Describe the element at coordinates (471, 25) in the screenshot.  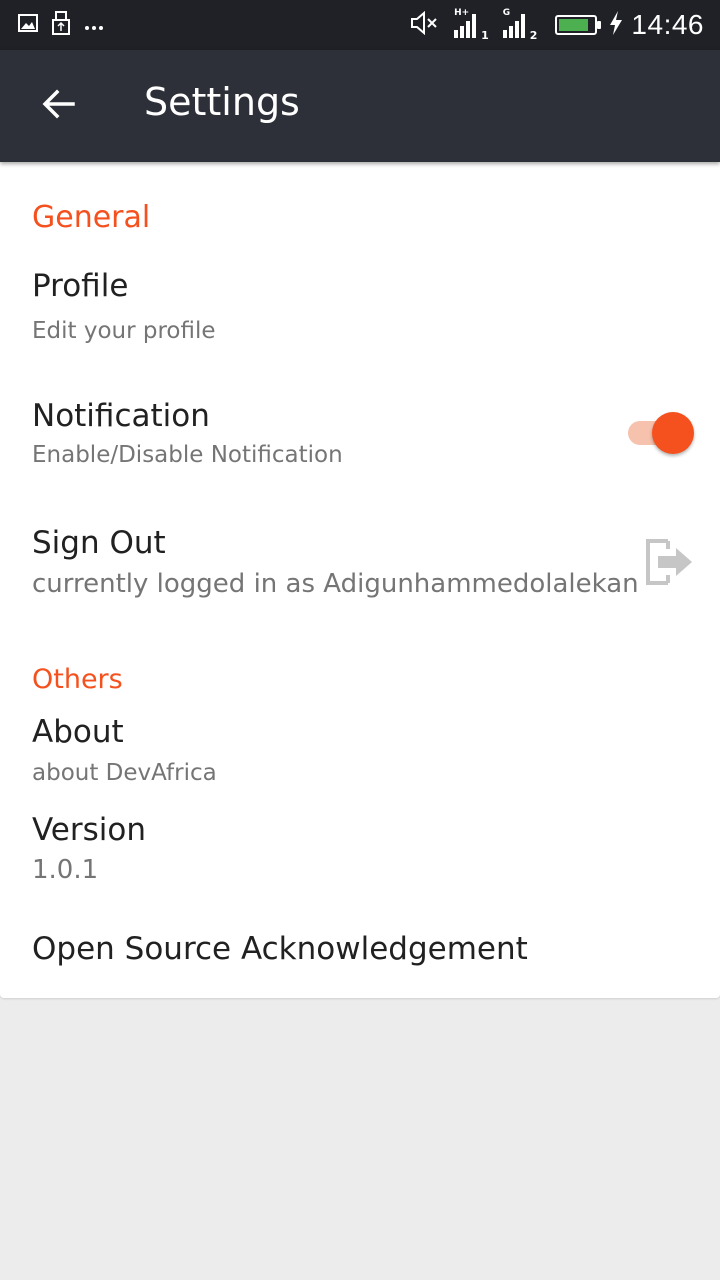
I see `signal-sim1-icon: H+ 1` at that location.